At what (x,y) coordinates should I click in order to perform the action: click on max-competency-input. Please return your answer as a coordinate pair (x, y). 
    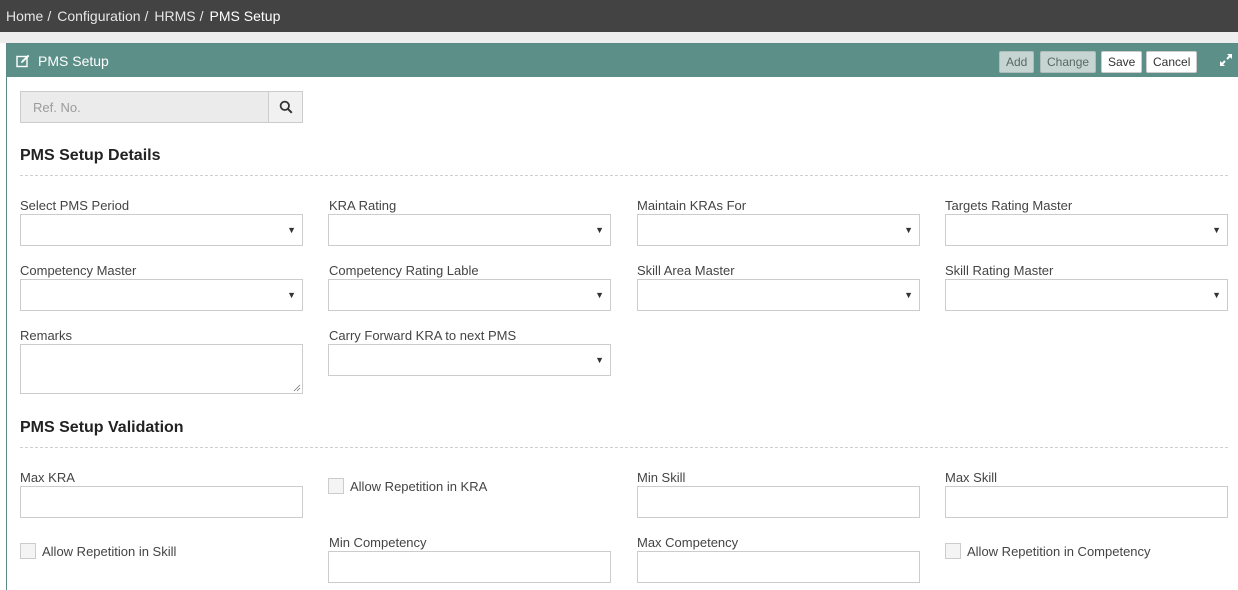
    Looking at the image, I should click on (778, 567).